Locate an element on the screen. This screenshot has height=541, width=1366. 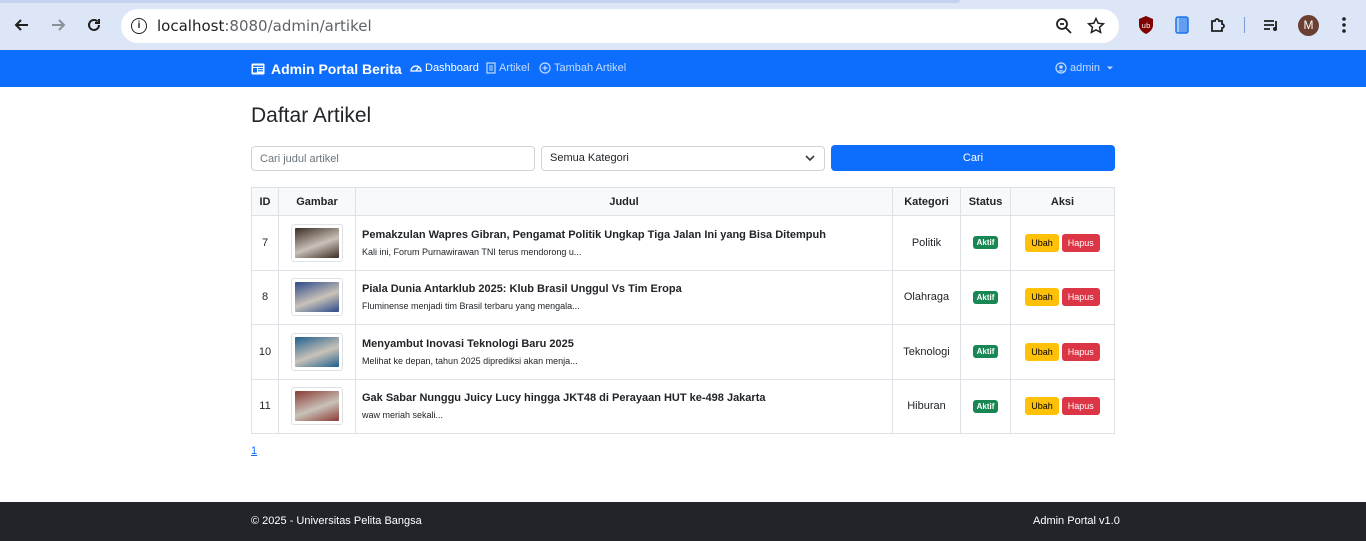
brand-label: Admin Portal Berita is located at coordinates (336, 69).